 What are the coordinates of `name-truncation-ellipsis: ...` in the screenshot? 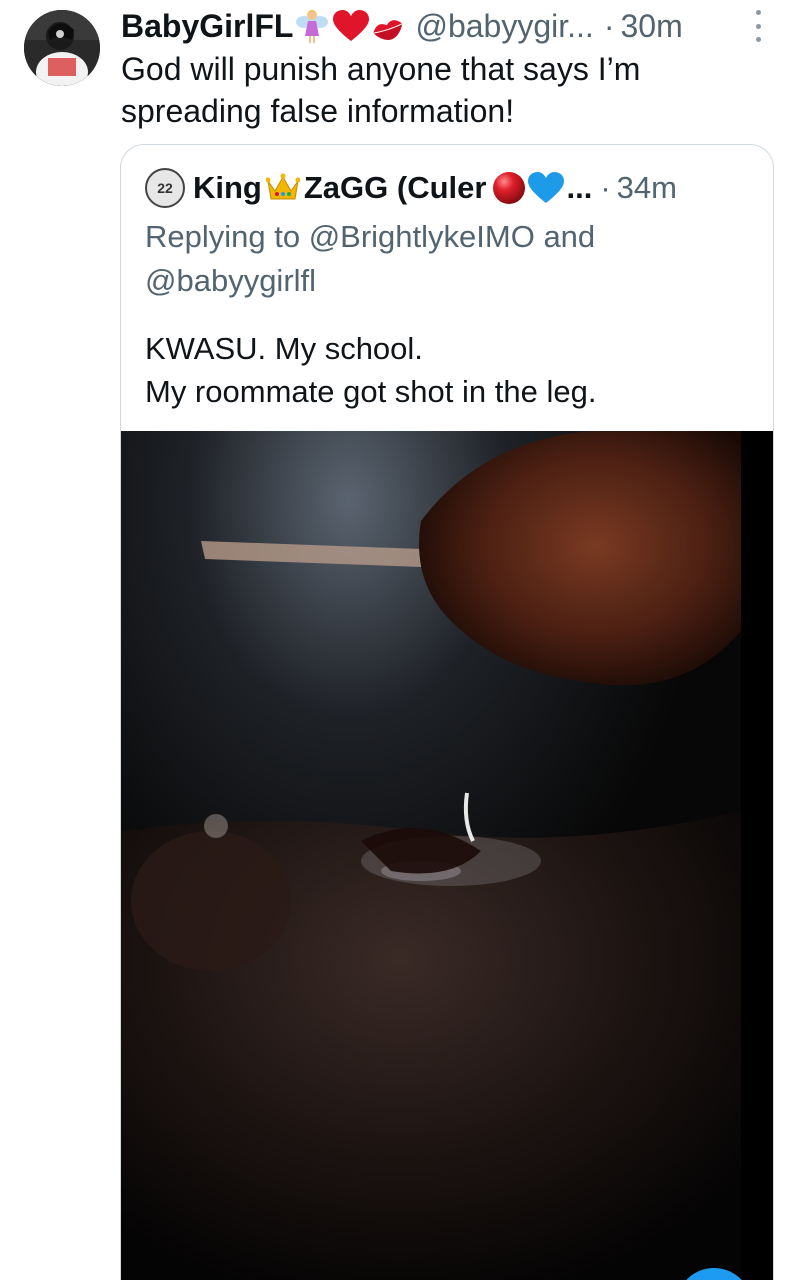 It's located at (579, 187).